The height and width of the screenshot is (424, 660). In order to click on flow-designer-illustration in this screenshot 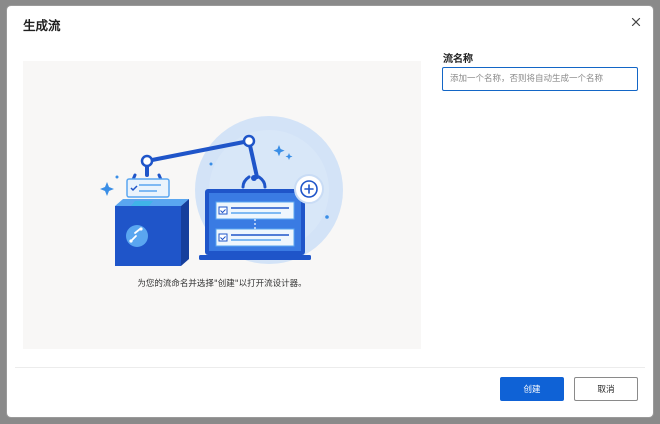, I will do `click(221, 191)`.